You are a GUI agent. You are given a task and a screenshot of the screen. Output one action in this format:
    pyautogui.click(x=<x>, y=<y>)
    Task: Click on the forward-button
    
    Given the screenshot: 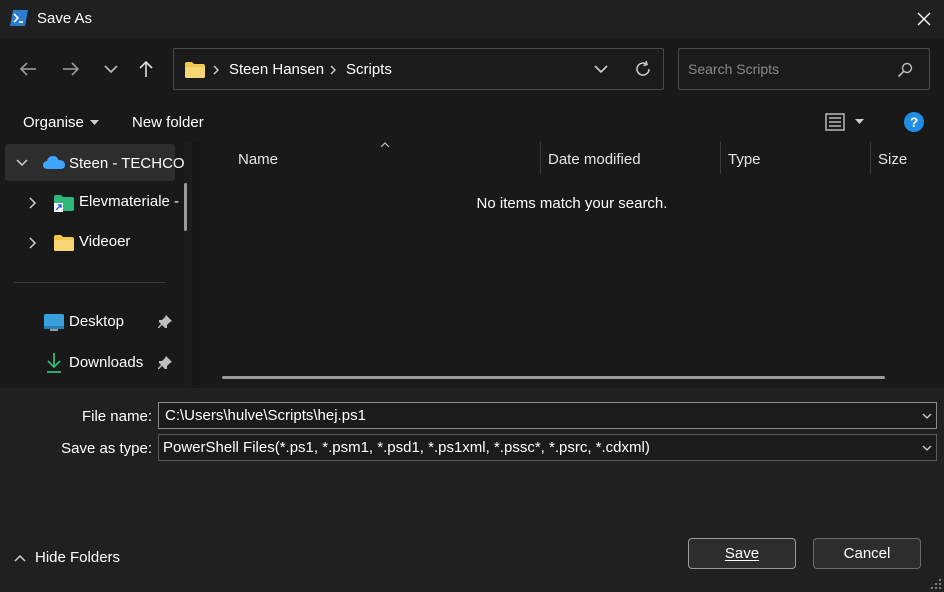 What is the action you would take?
    pyautogui.click(x=71, y=69)
    